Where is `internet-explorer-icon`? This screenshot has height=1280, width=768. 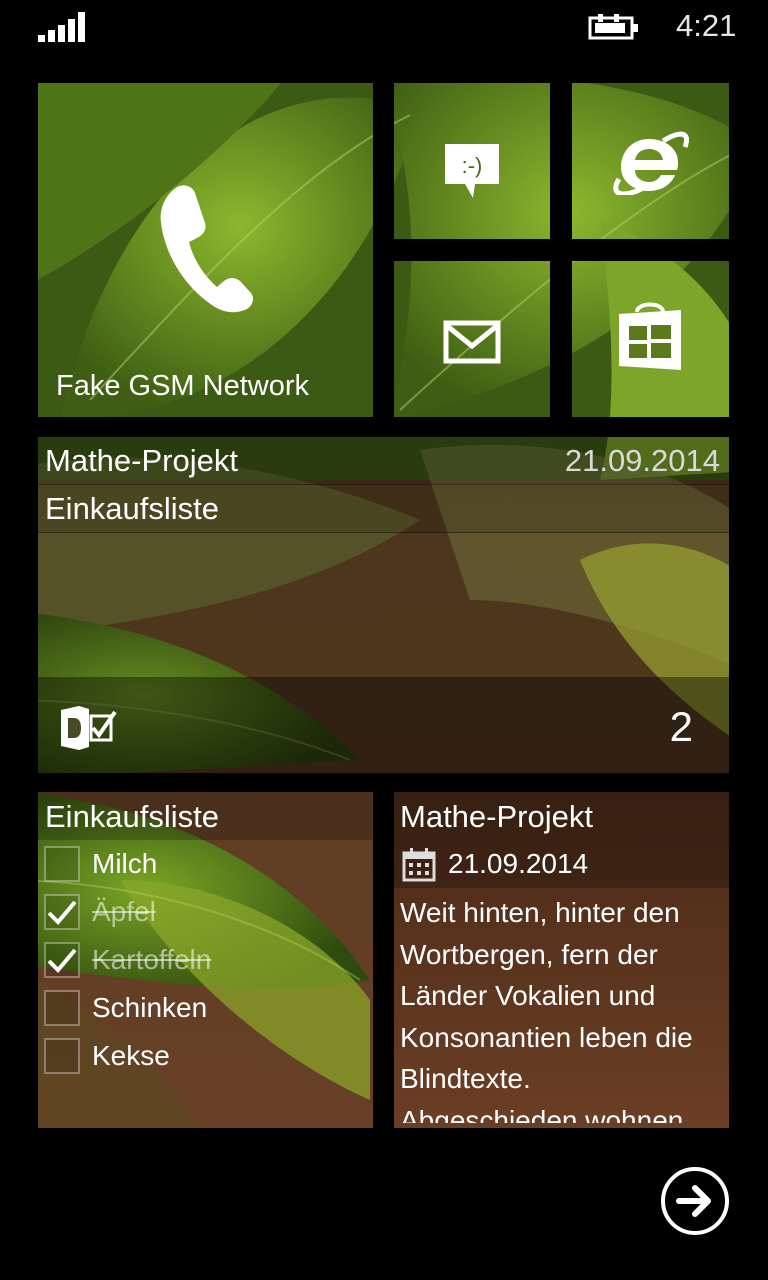
internet-explorer-icon is located at coordinates (651, 162).